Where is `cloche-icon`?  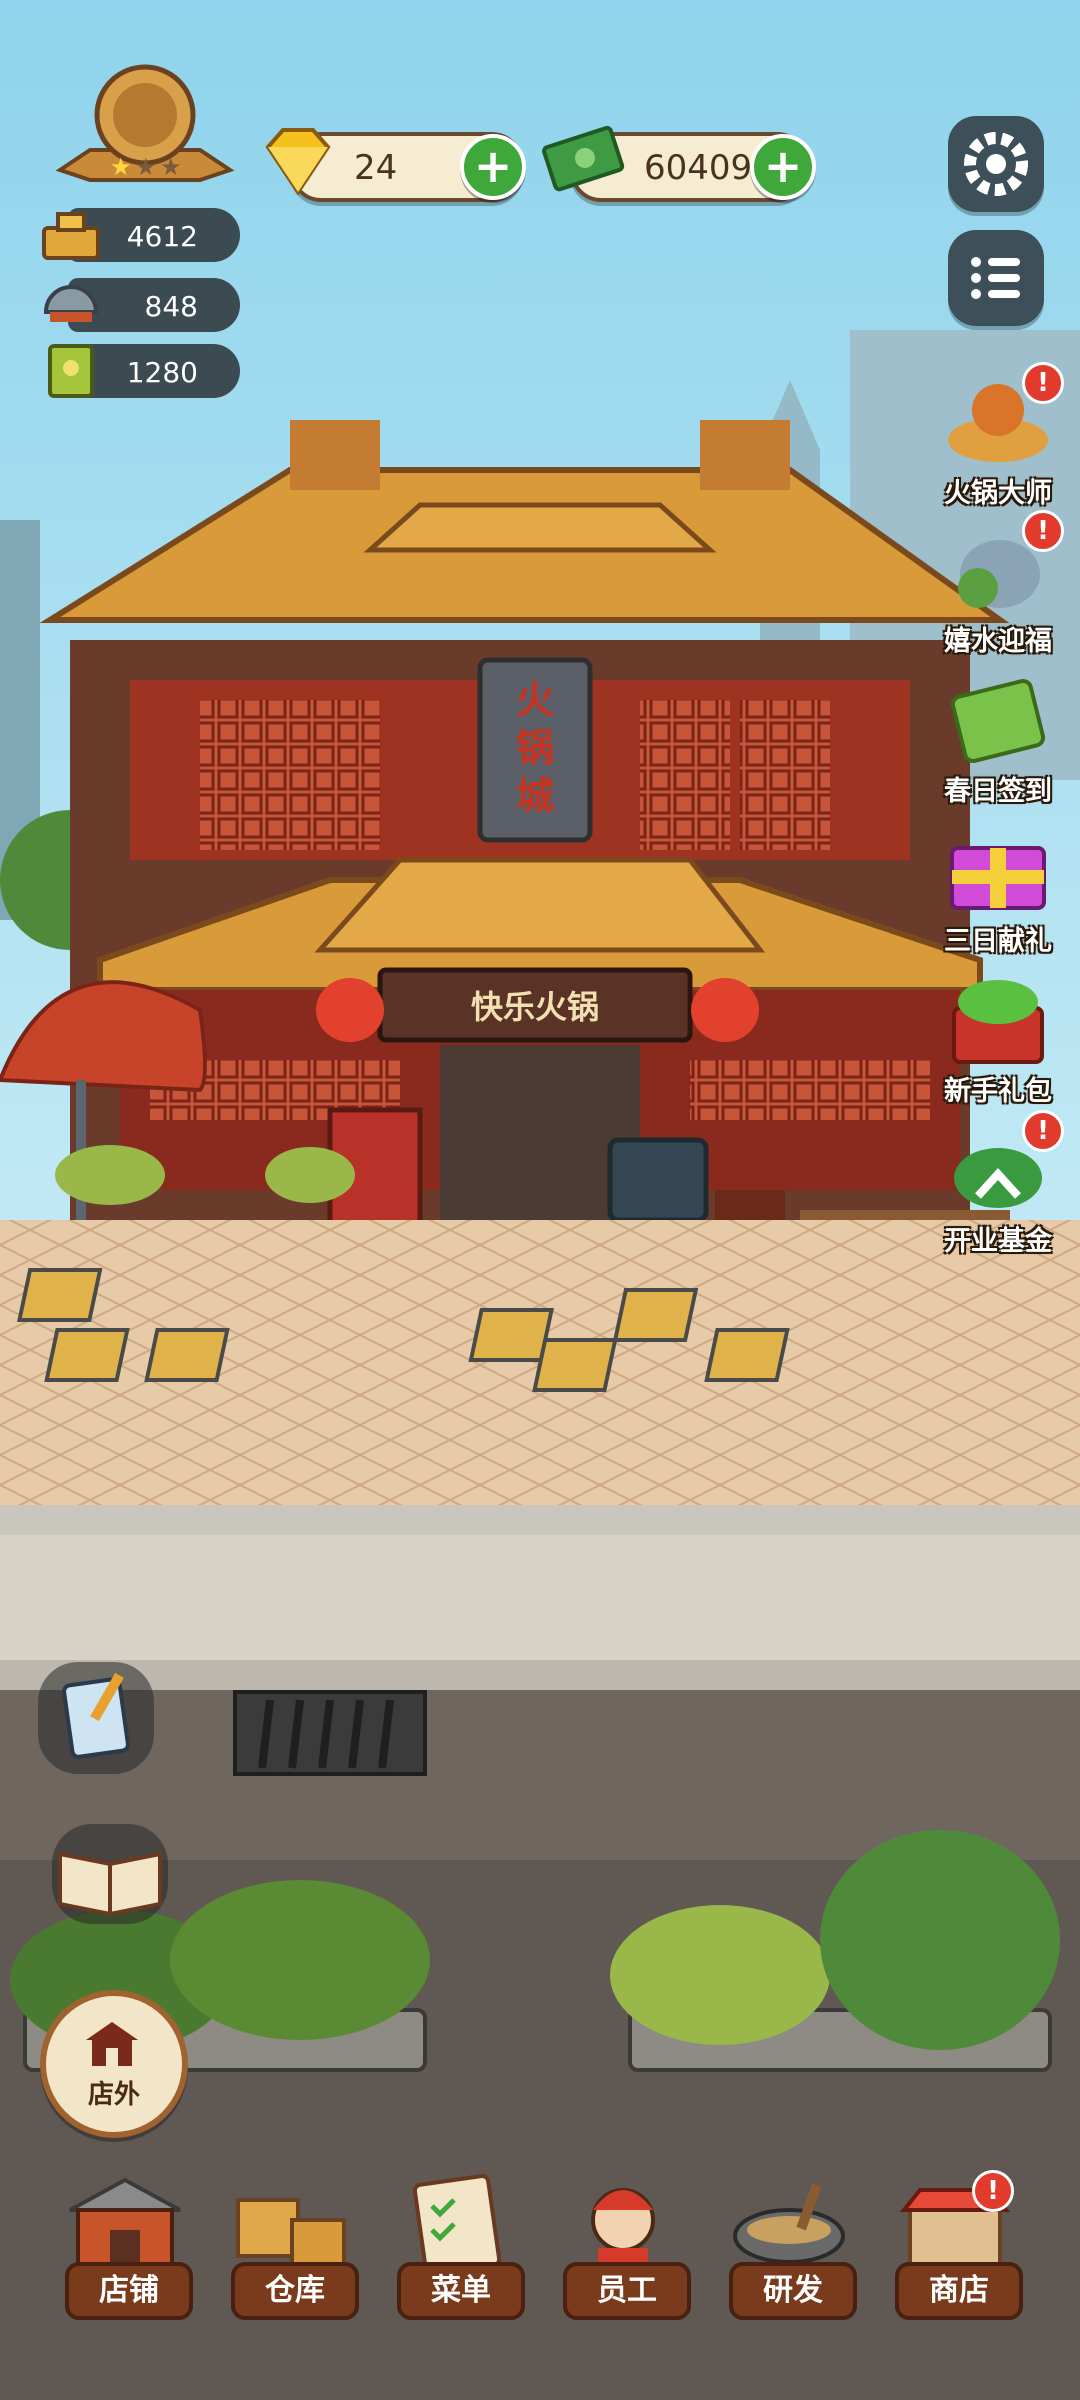
cloche-icon is located at coordinates (71, 303).